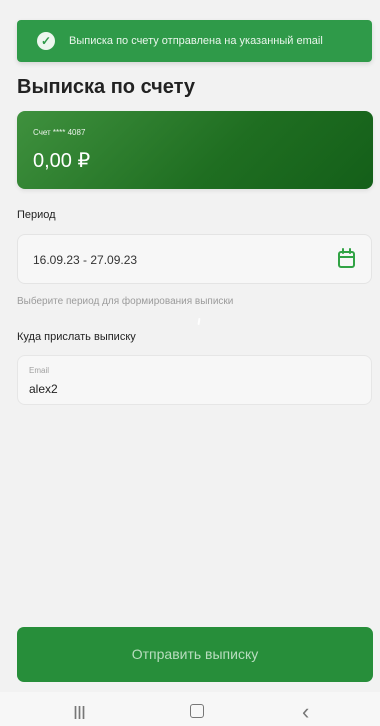 This screenshot has width=380, height=726. I want to click on check-circle-icon: ✓, so click(46, 41).